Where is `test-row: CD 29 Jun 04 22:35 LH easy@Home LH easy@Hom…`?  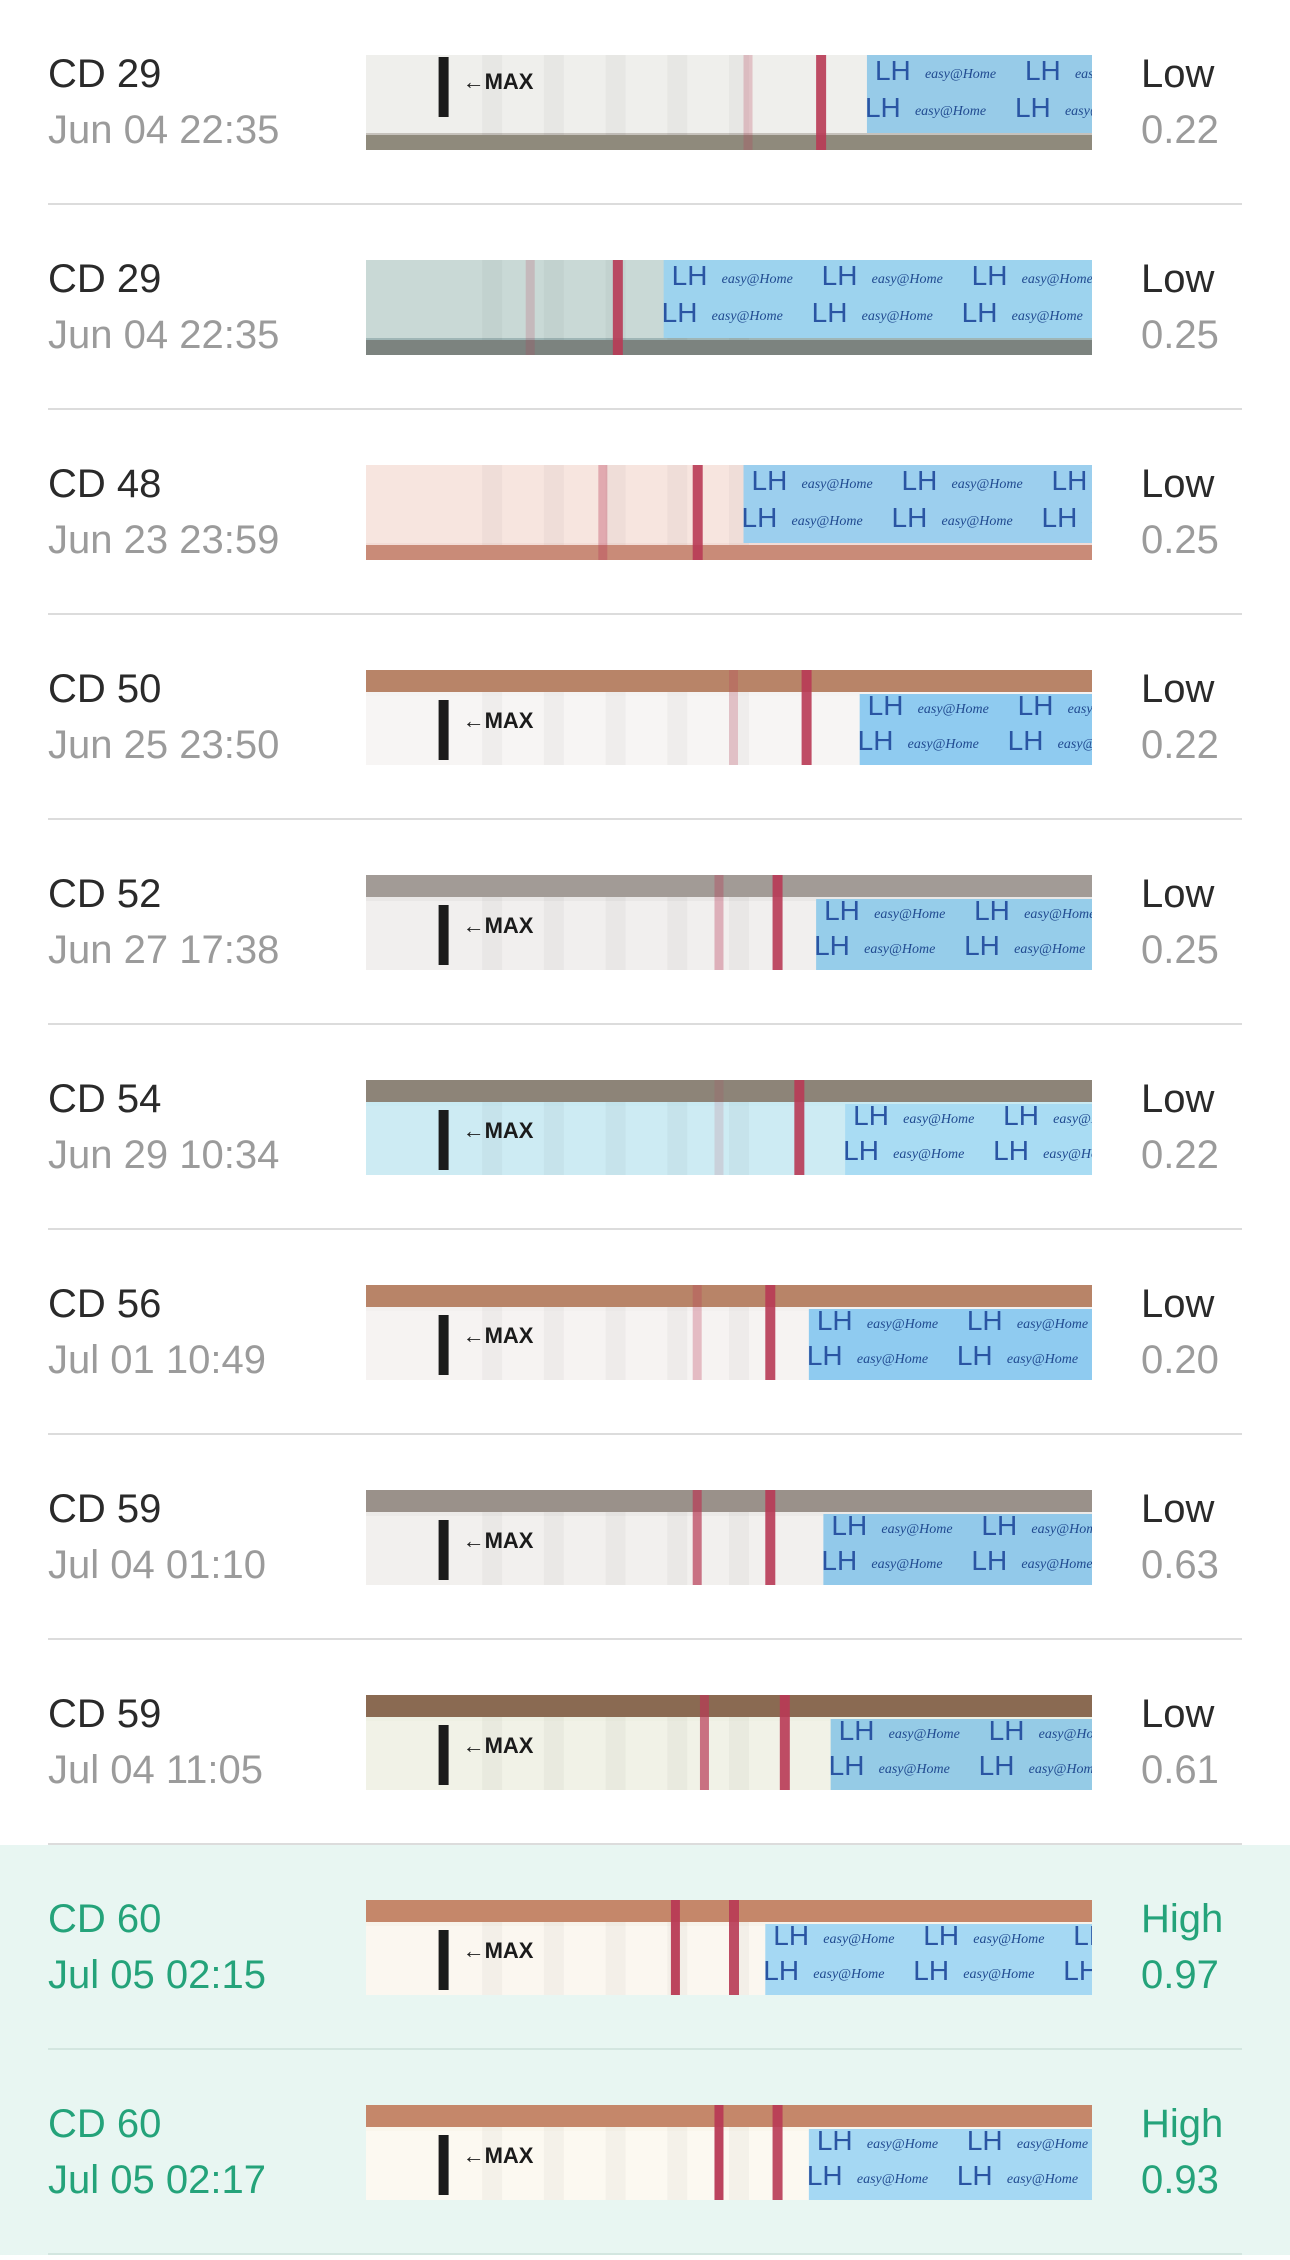
test-row: CD 29 Jun 04 22:35 LH easy@Home LH easy@Hom… is located at coordinates (645, 307).